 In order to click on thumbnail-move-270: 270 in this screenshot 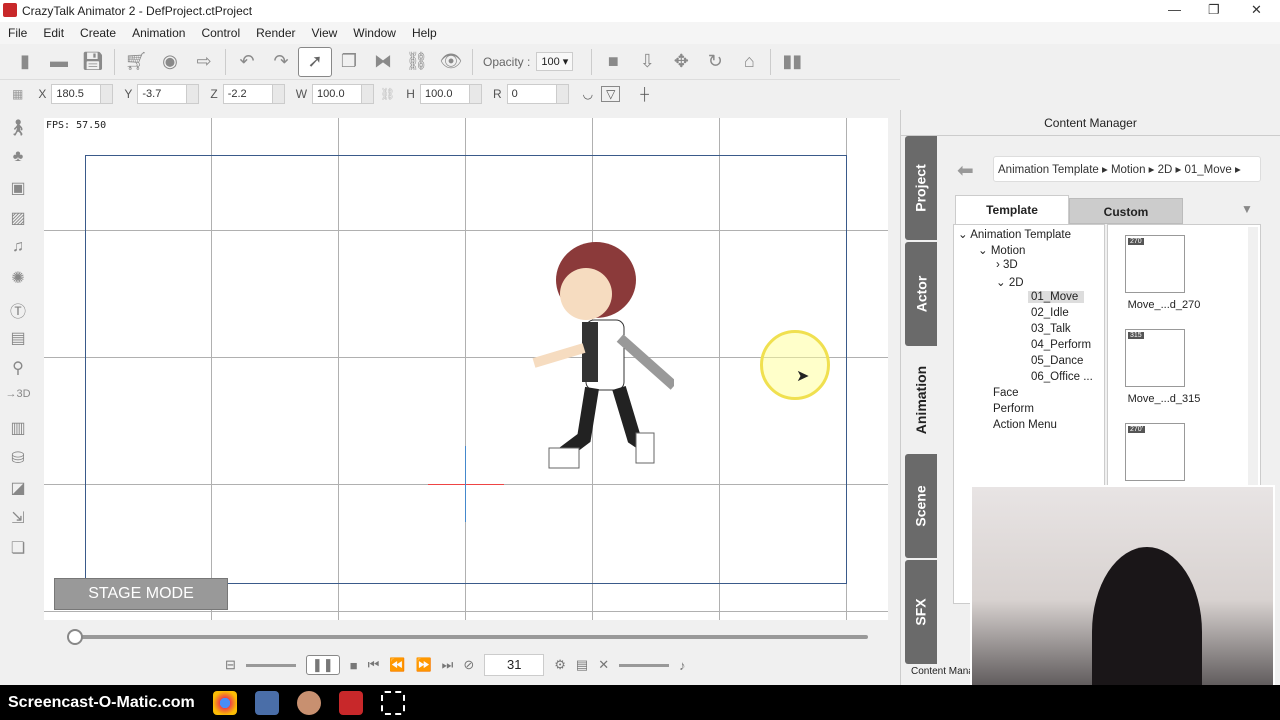, I will do `click(1155, 264)`.